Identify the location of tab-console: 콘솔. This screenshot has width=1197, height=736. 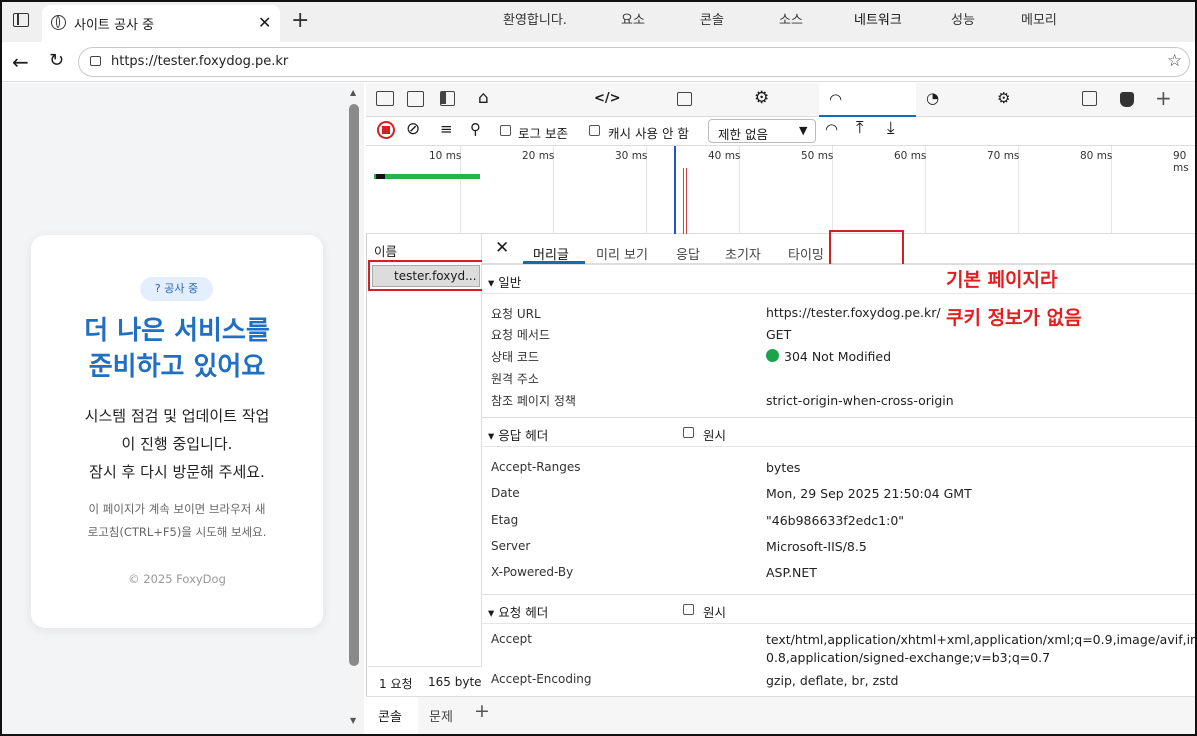
(712, 18).